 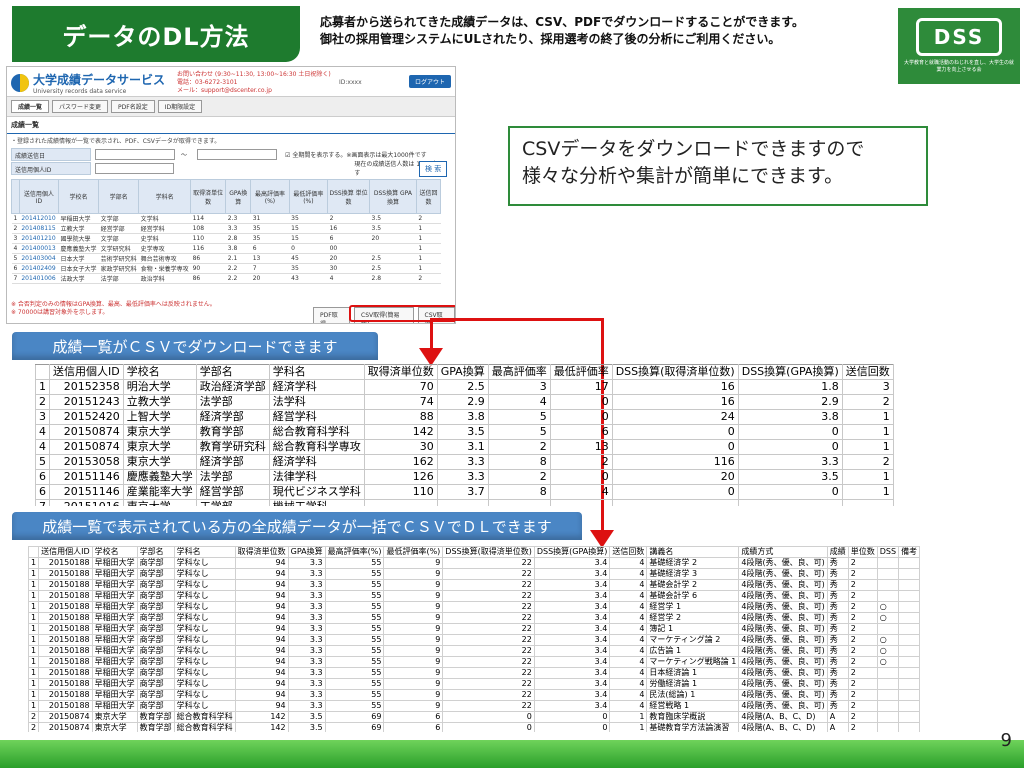 I want to click on table-cell: 15, so click(x=308, y=238).